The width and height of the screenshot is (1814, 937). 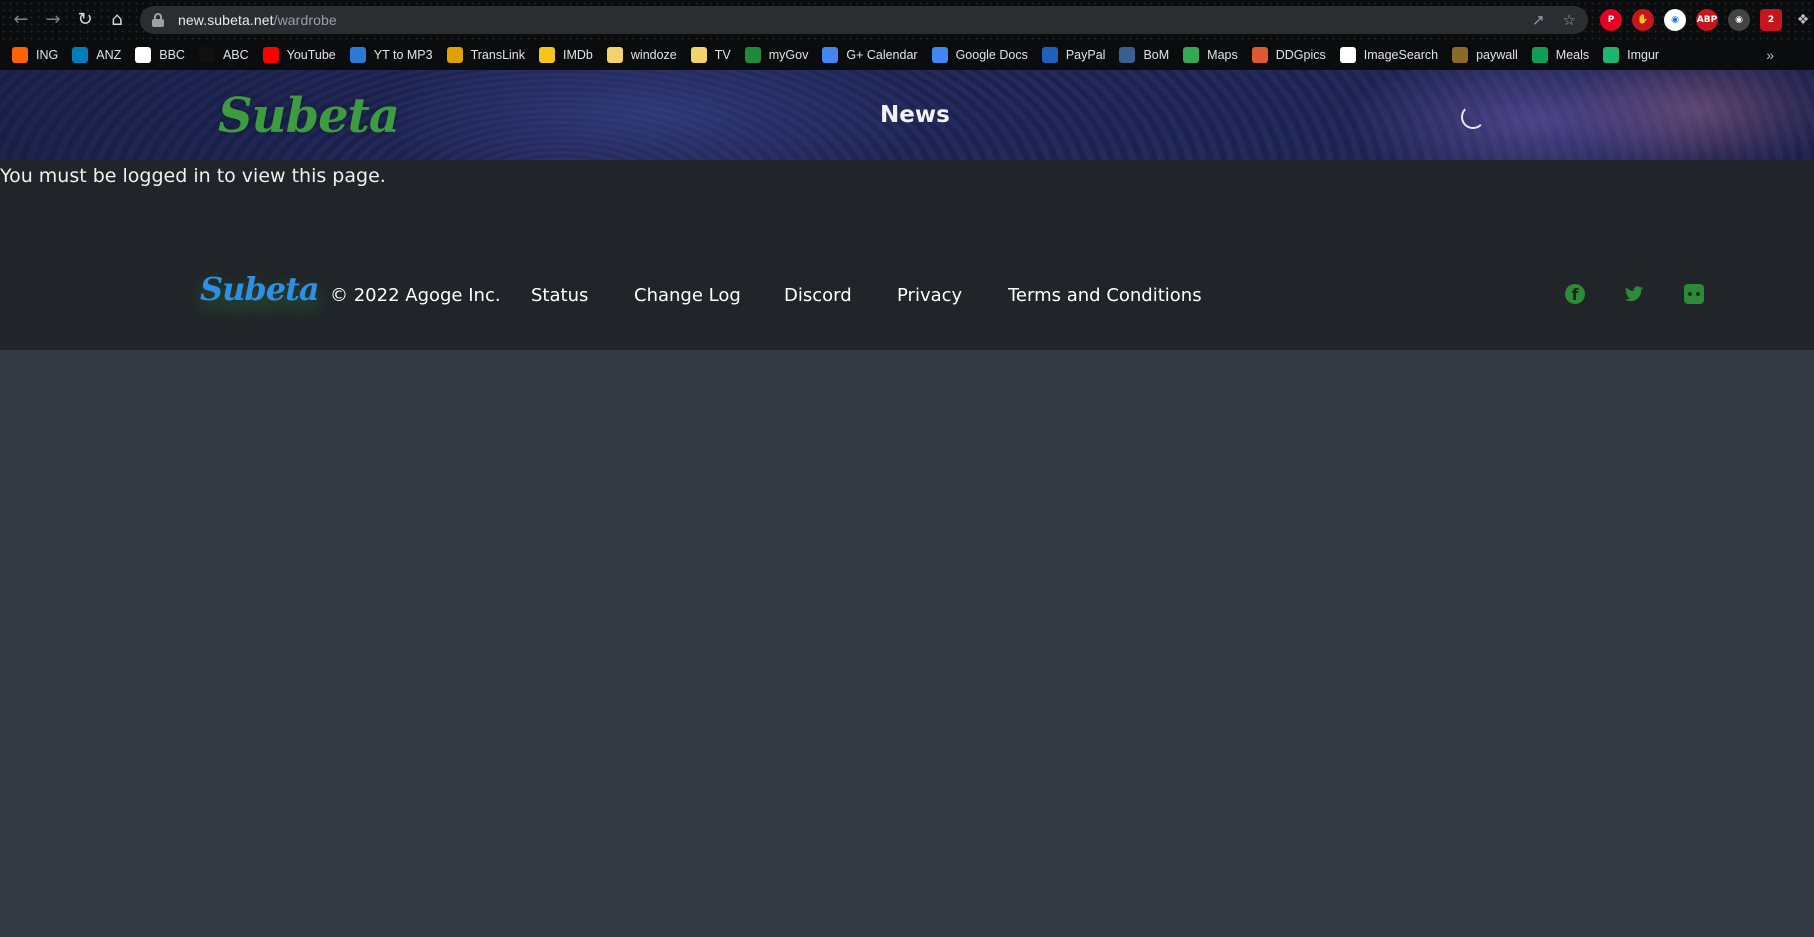 I want to click on bookmark-label: G+ Calendar, so click(x=882, y=55).